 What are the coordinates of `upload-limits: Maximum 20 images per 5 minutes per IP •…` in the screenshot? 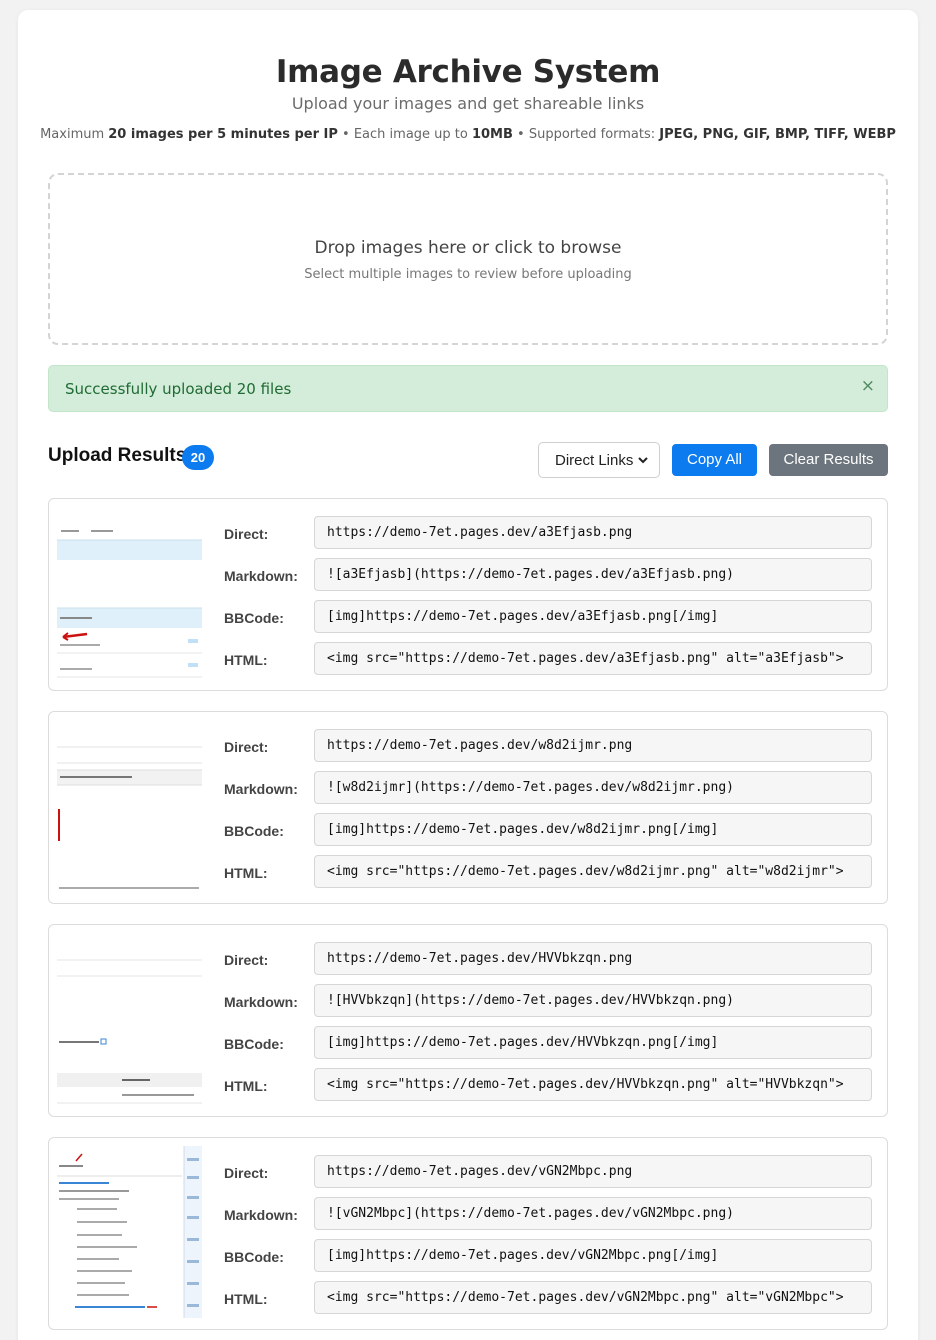 It's located at (468, 134).